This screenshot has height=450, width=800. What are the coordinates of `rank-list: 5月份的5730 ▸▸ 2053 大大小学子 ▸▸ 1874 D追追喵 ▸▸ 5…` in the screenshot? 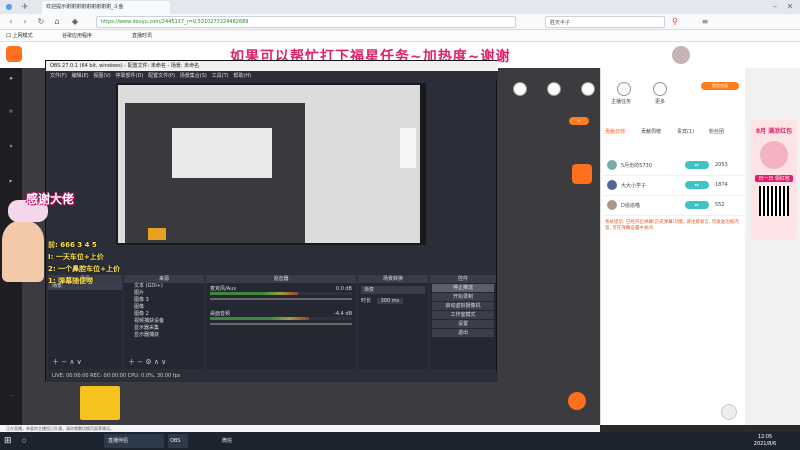 It's located at (673, 186).